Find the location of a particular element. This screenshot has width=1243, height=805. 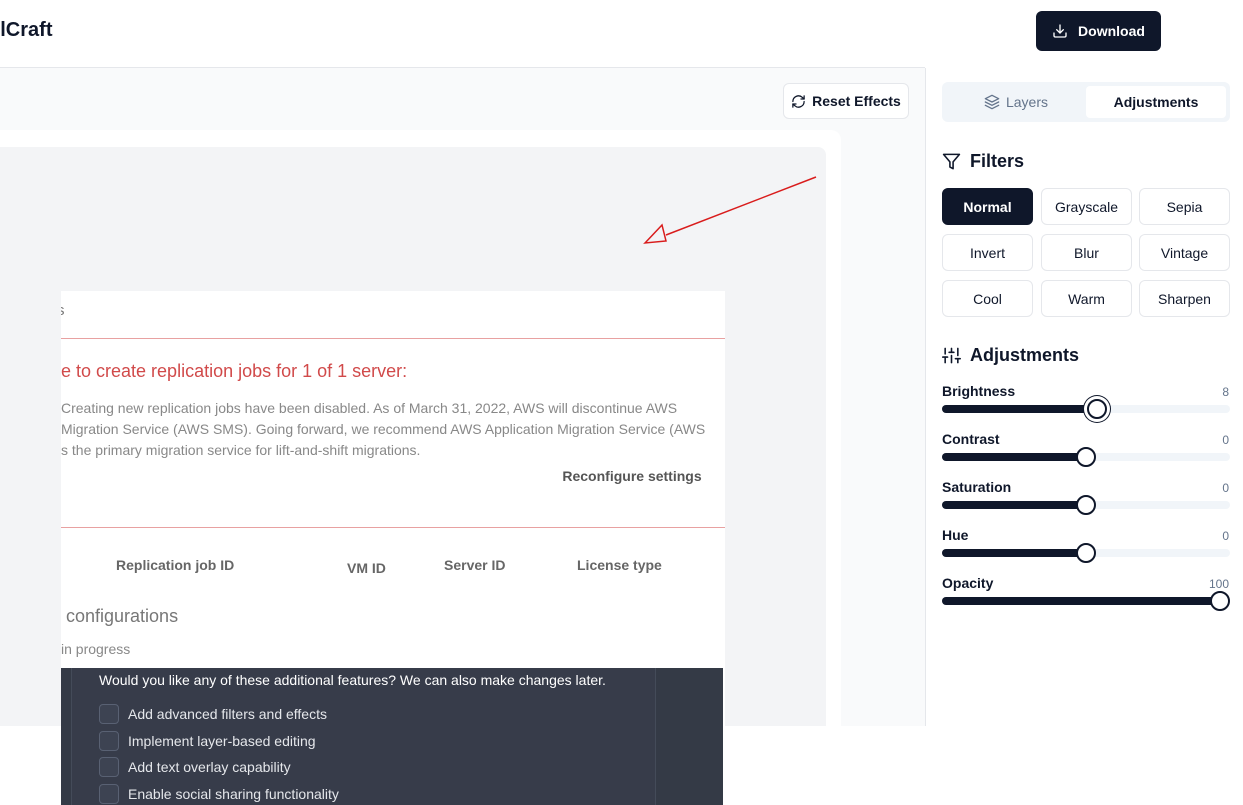

image-dialog-option-label: Enable social sharing functionality is located at coordinates (233, 794).